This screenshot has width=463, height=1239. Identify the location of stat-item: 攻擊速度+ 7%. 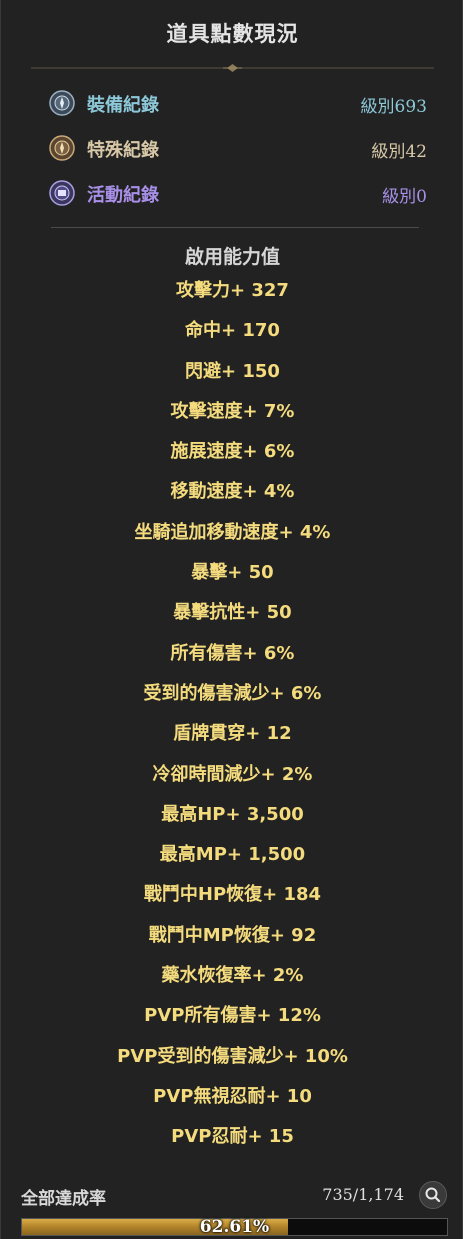
(232, 411).